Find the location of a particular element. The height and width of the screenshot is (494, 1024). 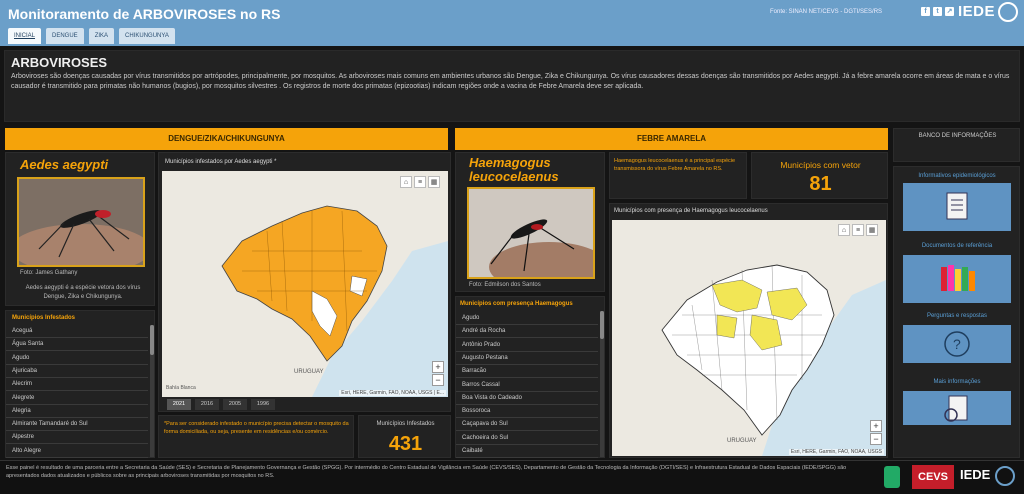

list-item: Almirante Tamandaré do Sul is located at coordinates (77, 425).